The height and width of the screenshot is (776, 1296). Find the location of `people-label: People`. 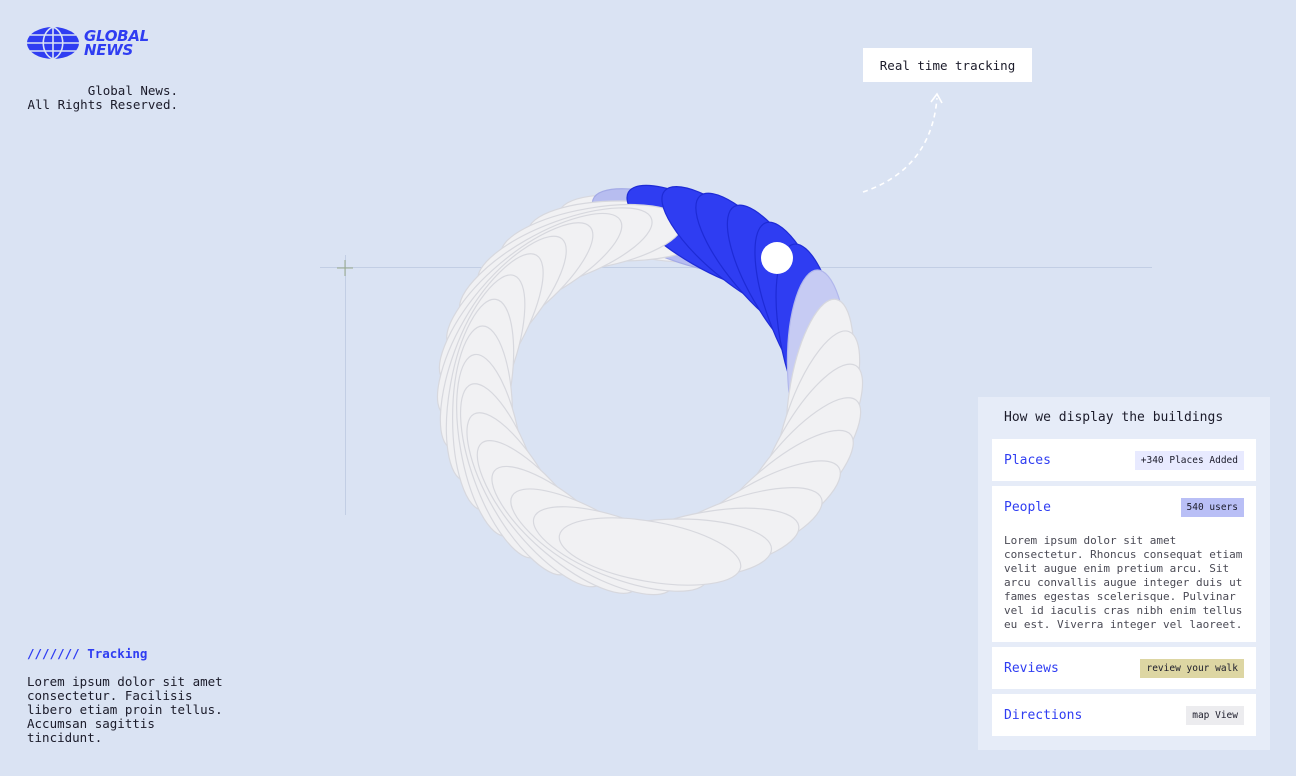

people-label: People is located at coordinates (1027, 507).